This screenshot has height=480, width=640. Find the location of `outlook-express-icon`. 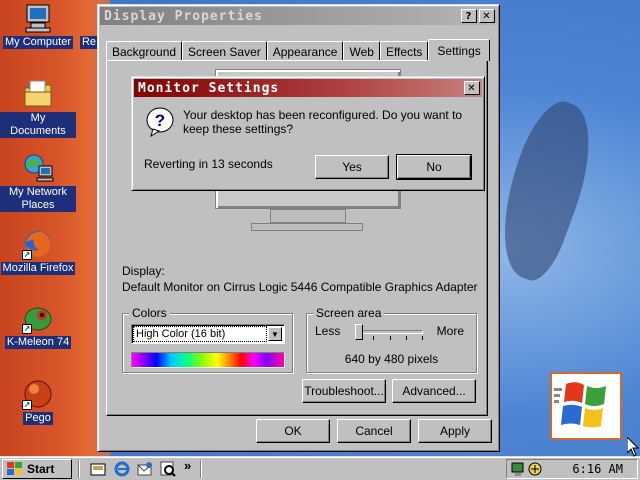

outlook-express-icon is located at coordinates (145, 469).